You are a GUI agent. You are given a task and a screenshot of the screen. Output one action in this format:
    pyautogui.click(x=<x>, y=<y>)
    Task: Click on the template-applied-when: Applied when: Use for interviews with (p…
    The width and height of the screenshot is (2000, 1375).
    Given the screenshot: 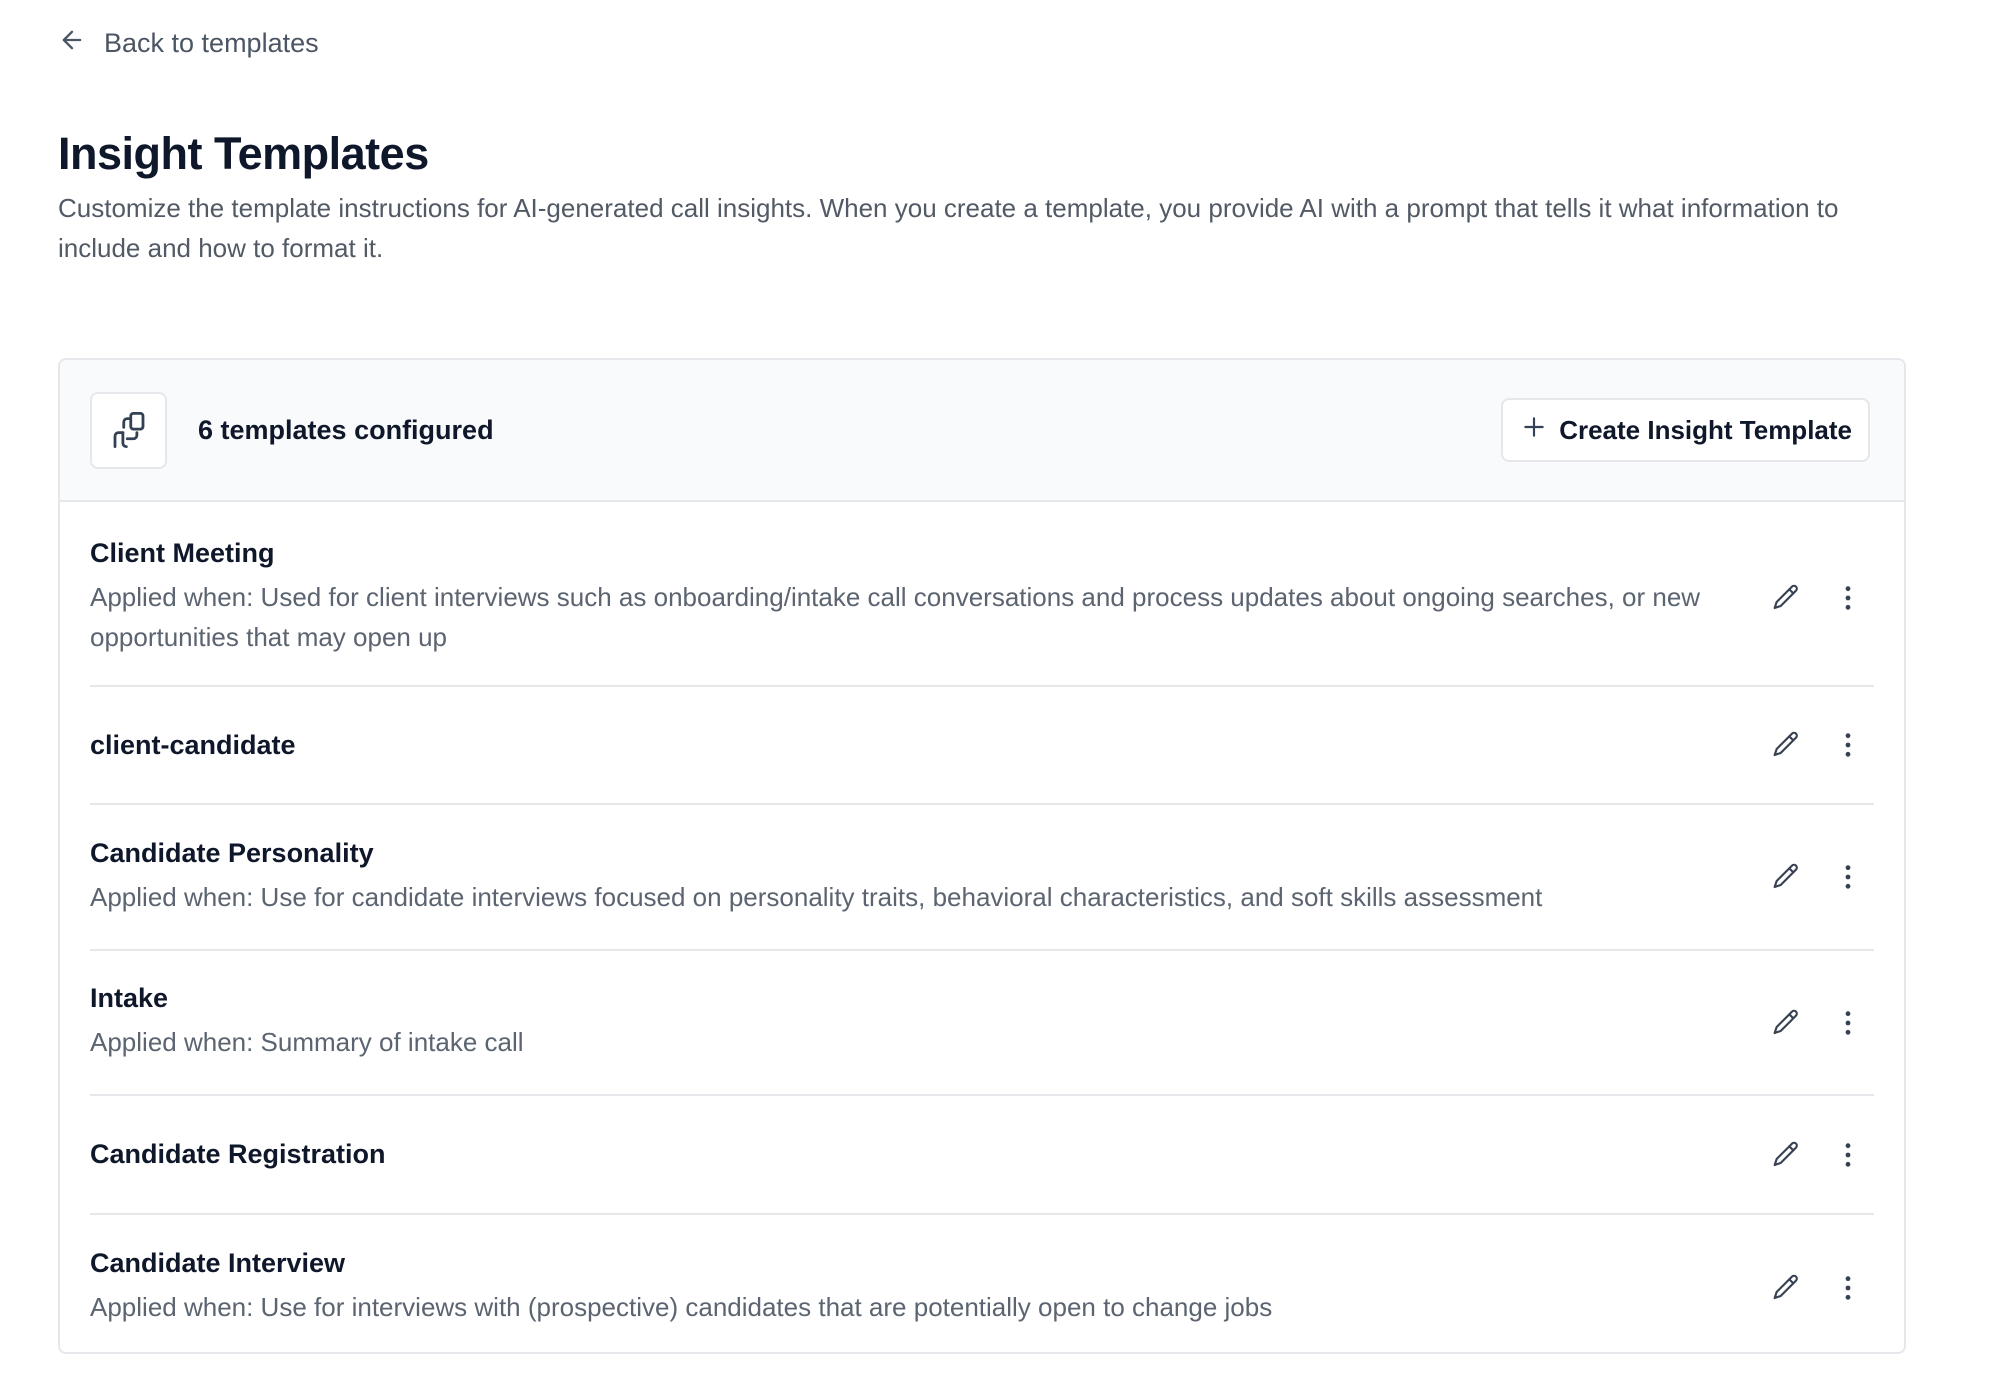 What is the action you would take?
    pyautogui.click(x=681, y=1307)
    